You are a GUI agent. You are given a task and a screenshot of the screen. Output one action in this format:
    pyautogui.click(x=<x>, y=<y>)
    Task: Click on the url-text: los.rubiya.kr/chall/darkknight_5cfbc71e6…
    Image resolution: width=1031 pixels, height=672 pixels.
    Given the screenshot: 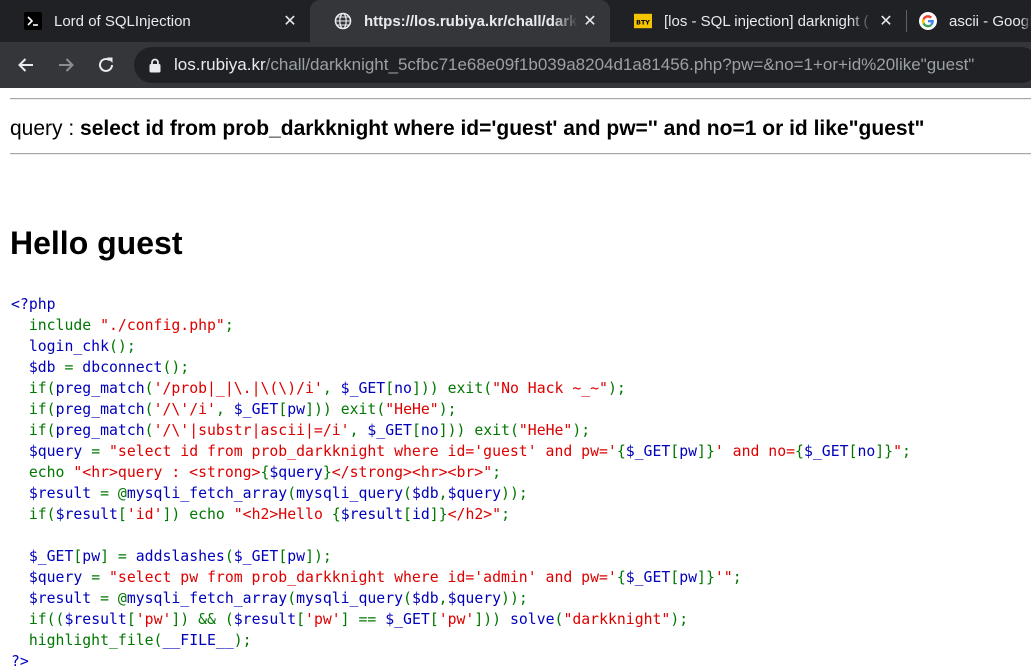 What is the action you would take?
    pyautogui.click(x=574, y=65)
    